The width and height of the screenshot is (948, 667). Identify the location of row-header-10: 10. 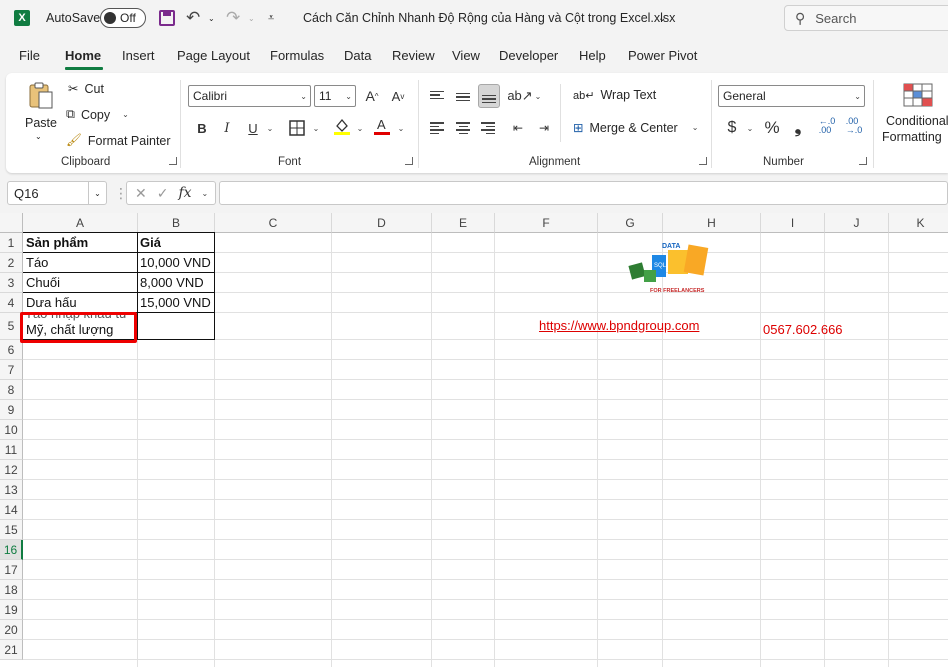
(11, 430).